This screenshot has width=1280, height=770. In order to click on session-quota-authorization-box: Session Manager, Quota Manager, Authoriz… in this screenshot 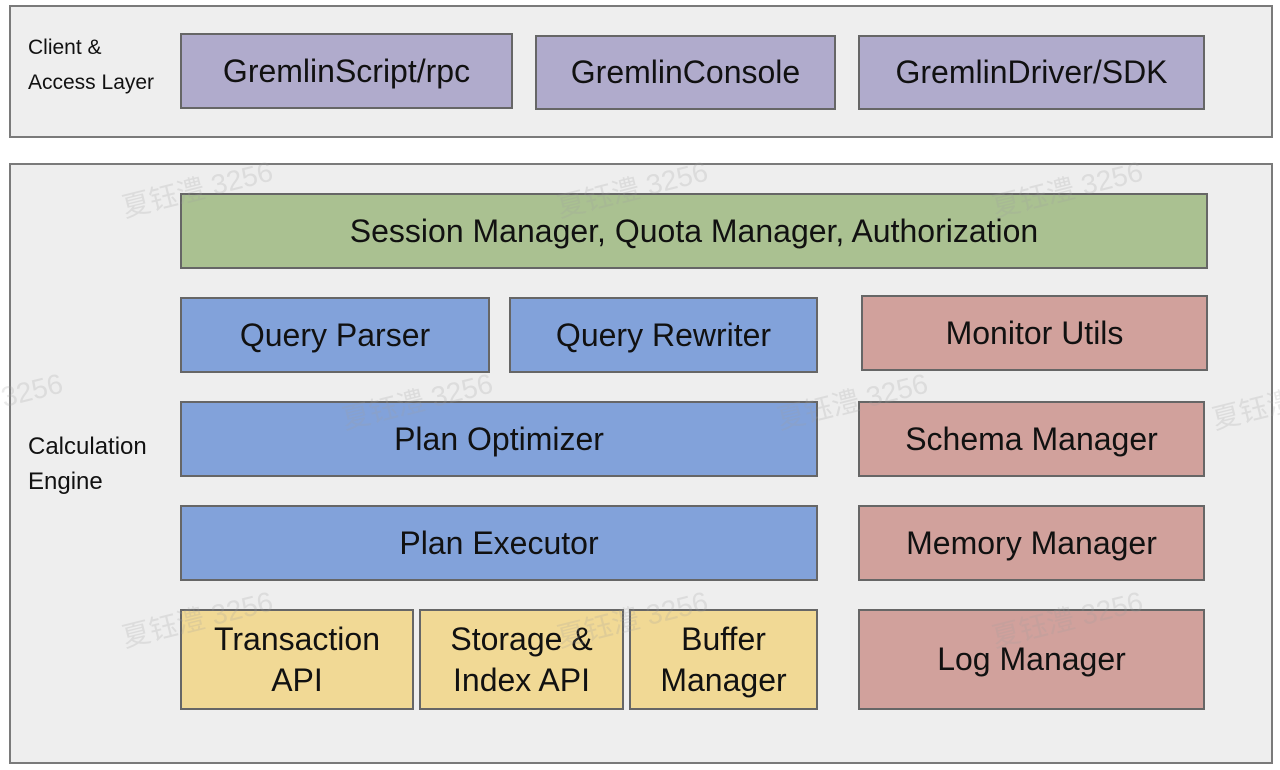, I will do `click(694, 231)`.